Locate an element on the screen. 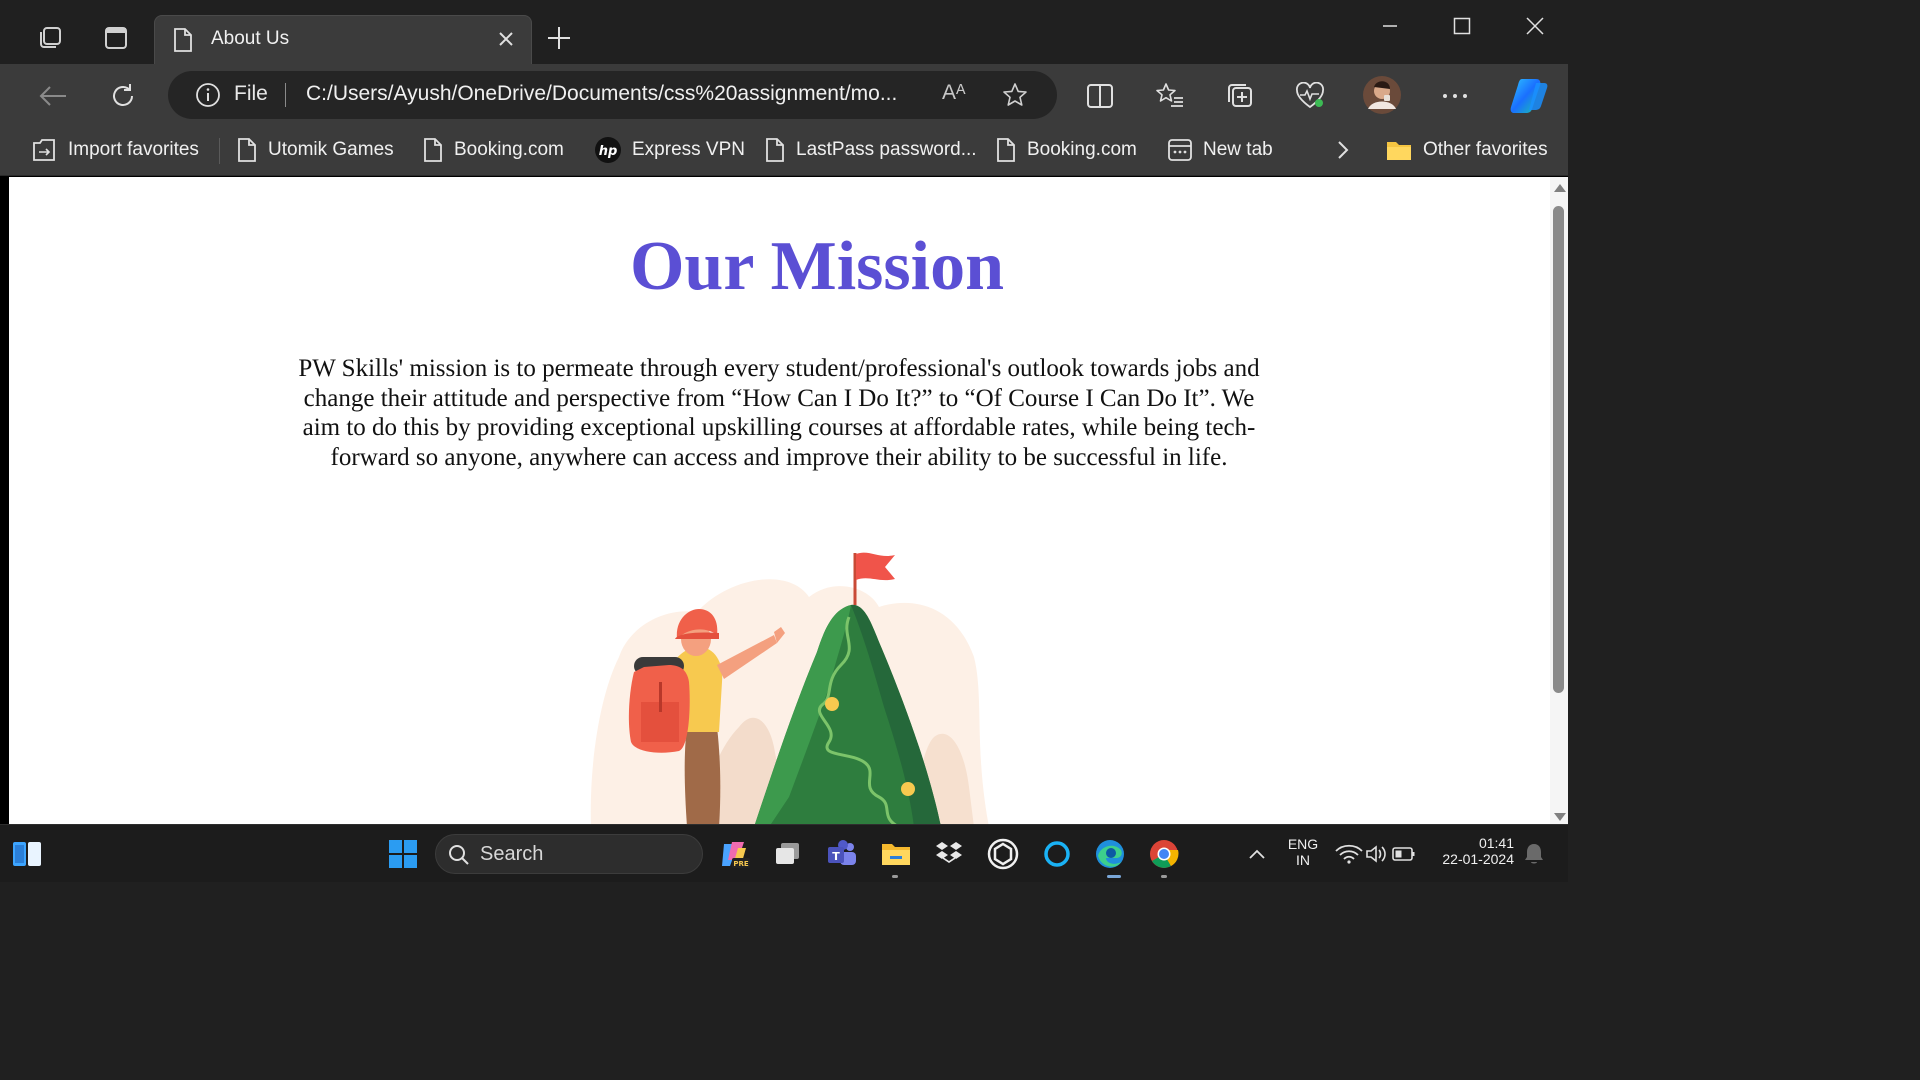  refresh-button is located at coordinates (123, 96).